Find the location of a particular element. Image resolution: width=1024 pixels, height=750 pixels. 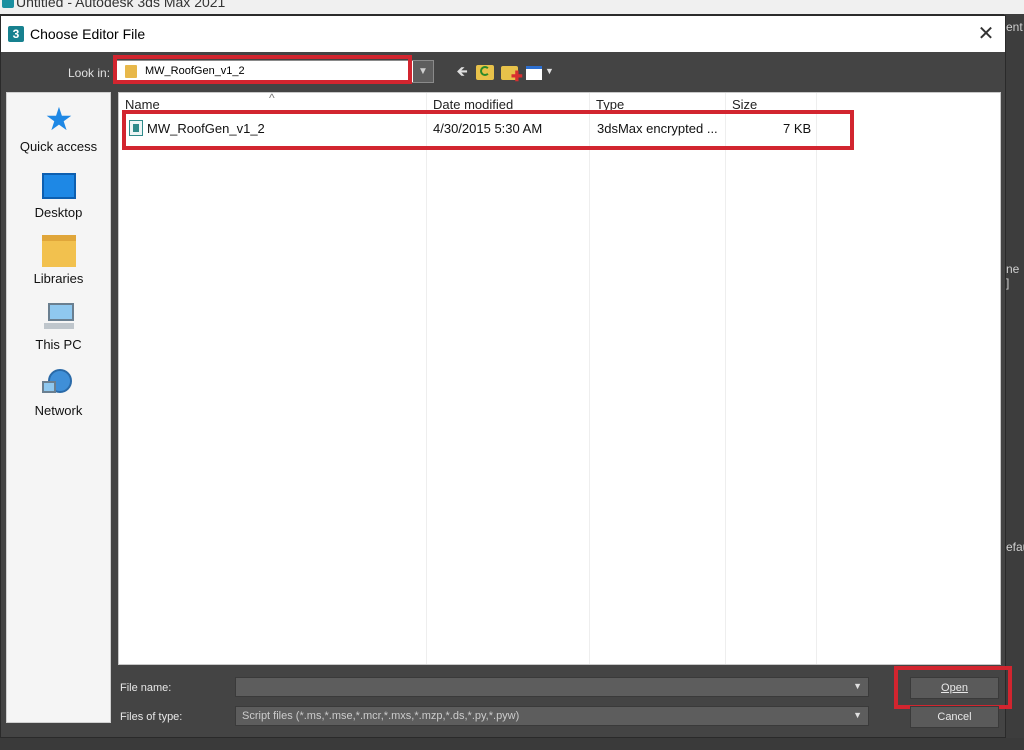

open-button-label: Open is located at coordinates (954, 688).